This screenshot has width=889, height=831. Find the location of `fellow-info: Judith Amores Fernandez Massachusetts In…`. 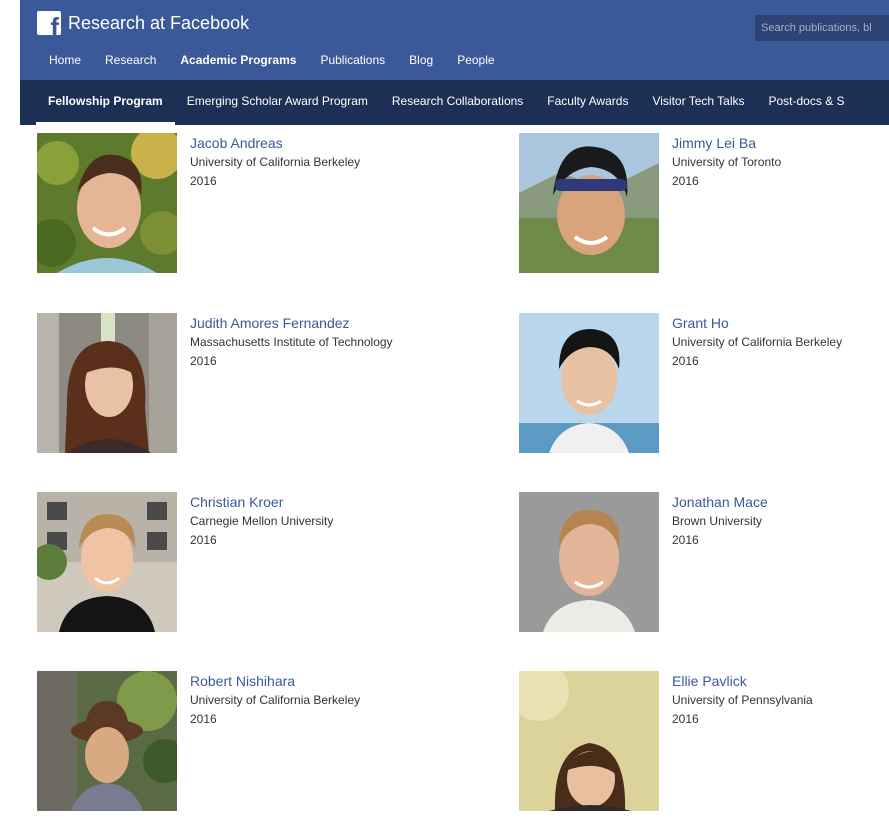

fellow-info: Judith Amores Fernandez Massachusetts In… is located at coordinates (291, 342).